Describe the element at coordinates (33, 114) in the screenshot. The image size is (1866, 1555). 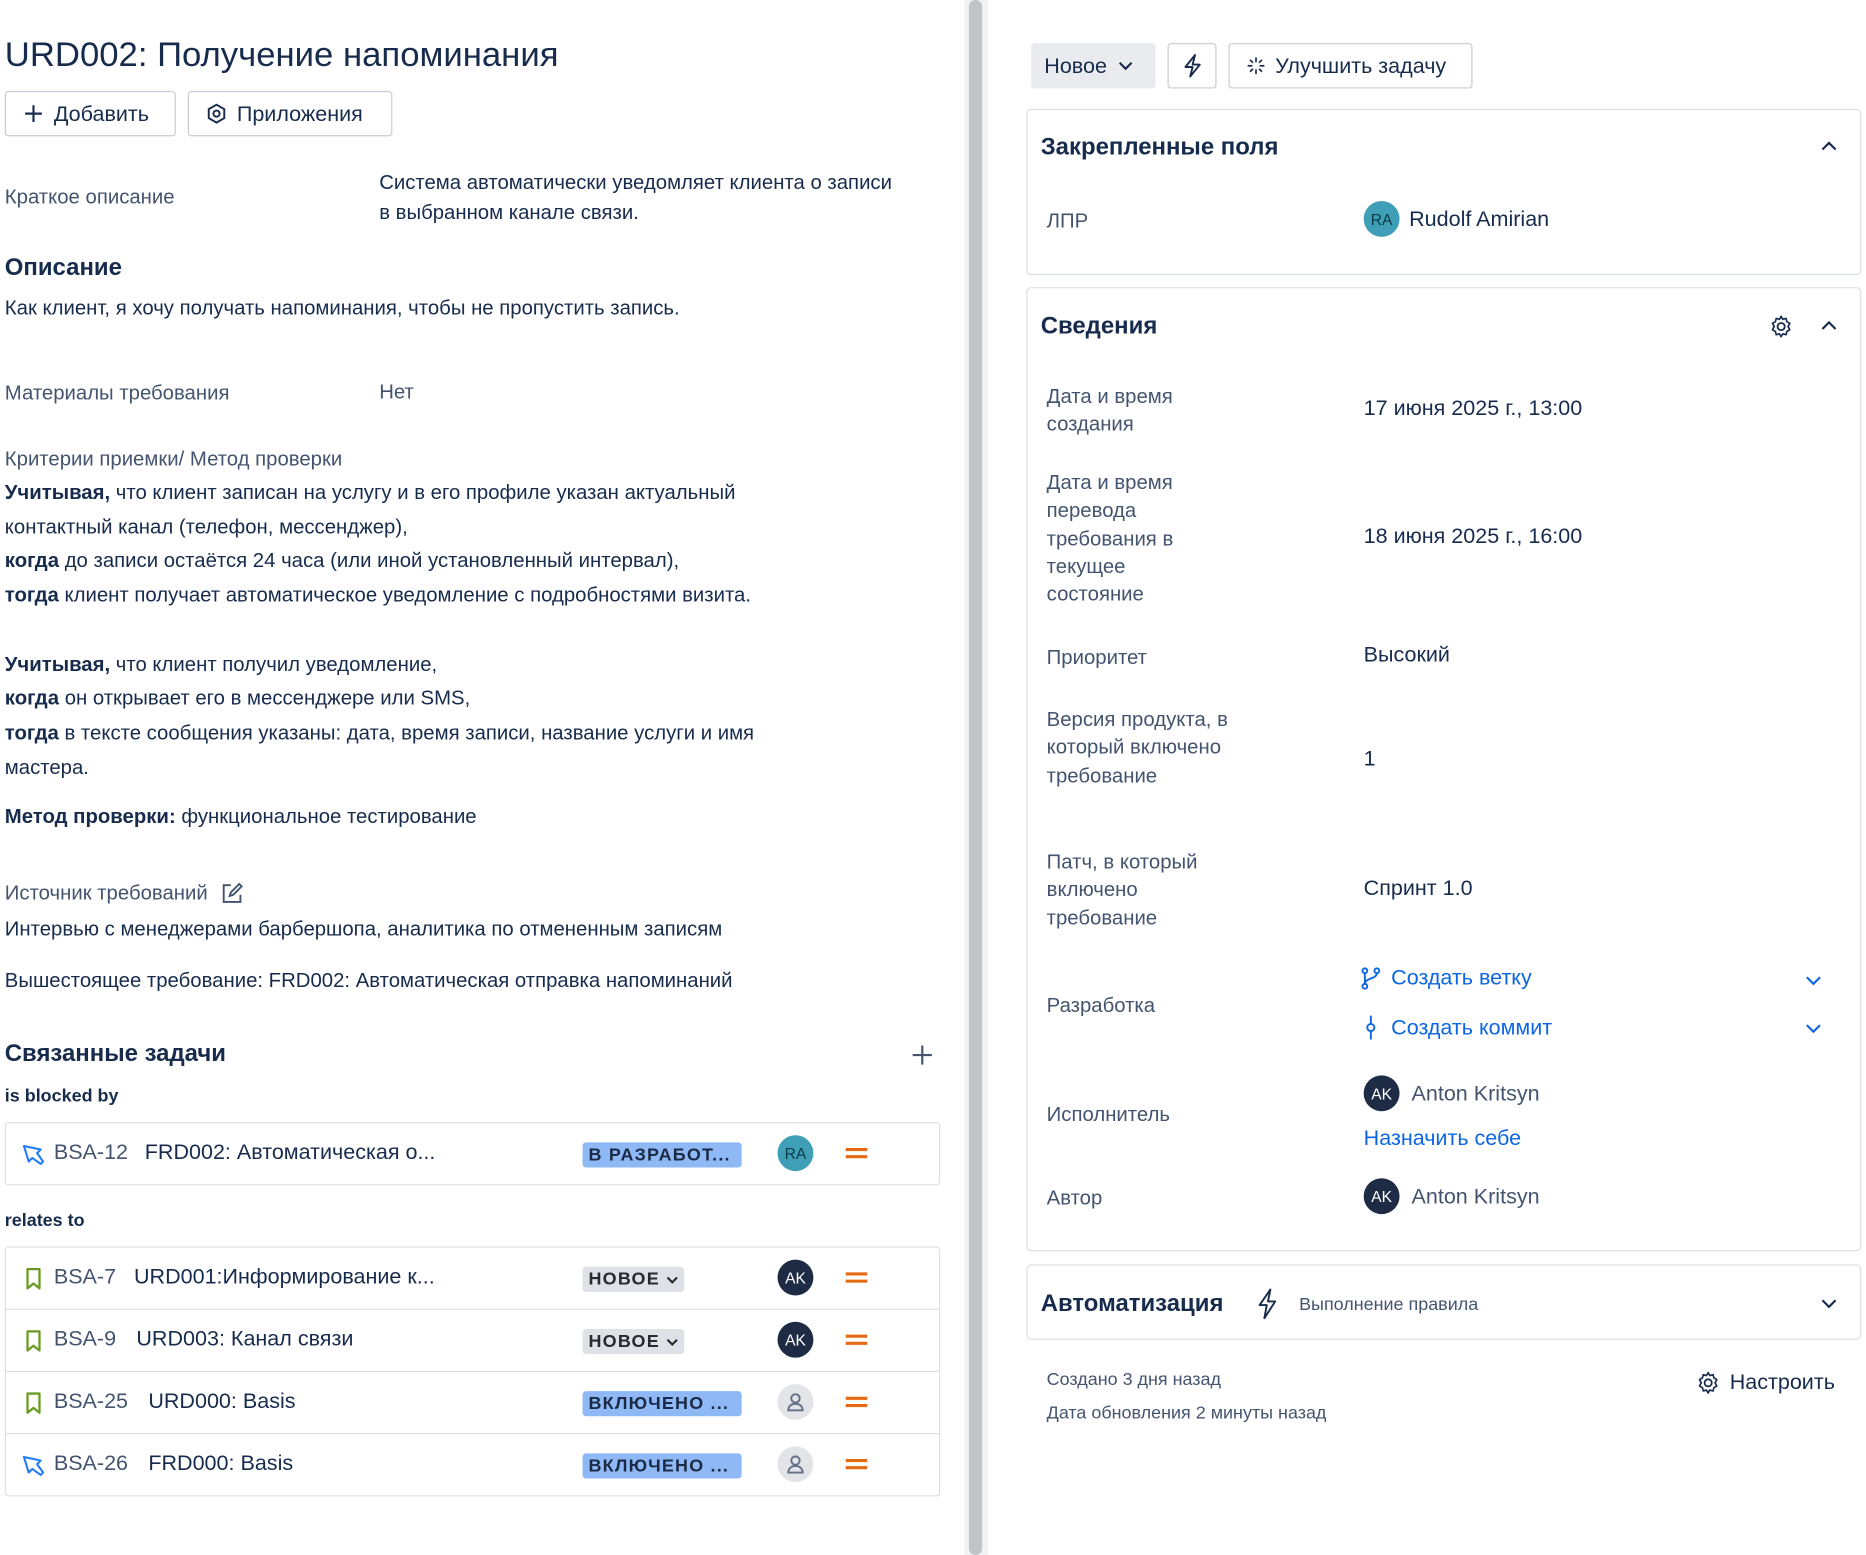
I see `plus-icon` at that location.